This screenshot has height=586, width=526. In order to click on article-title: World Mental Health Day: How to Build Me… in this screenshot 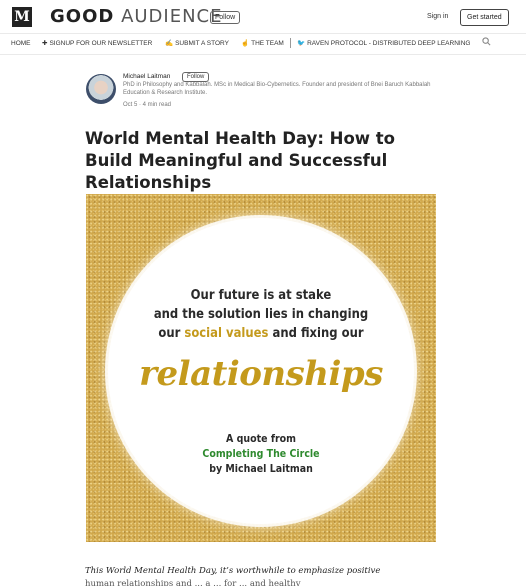, I will do `click(240, 160)`.